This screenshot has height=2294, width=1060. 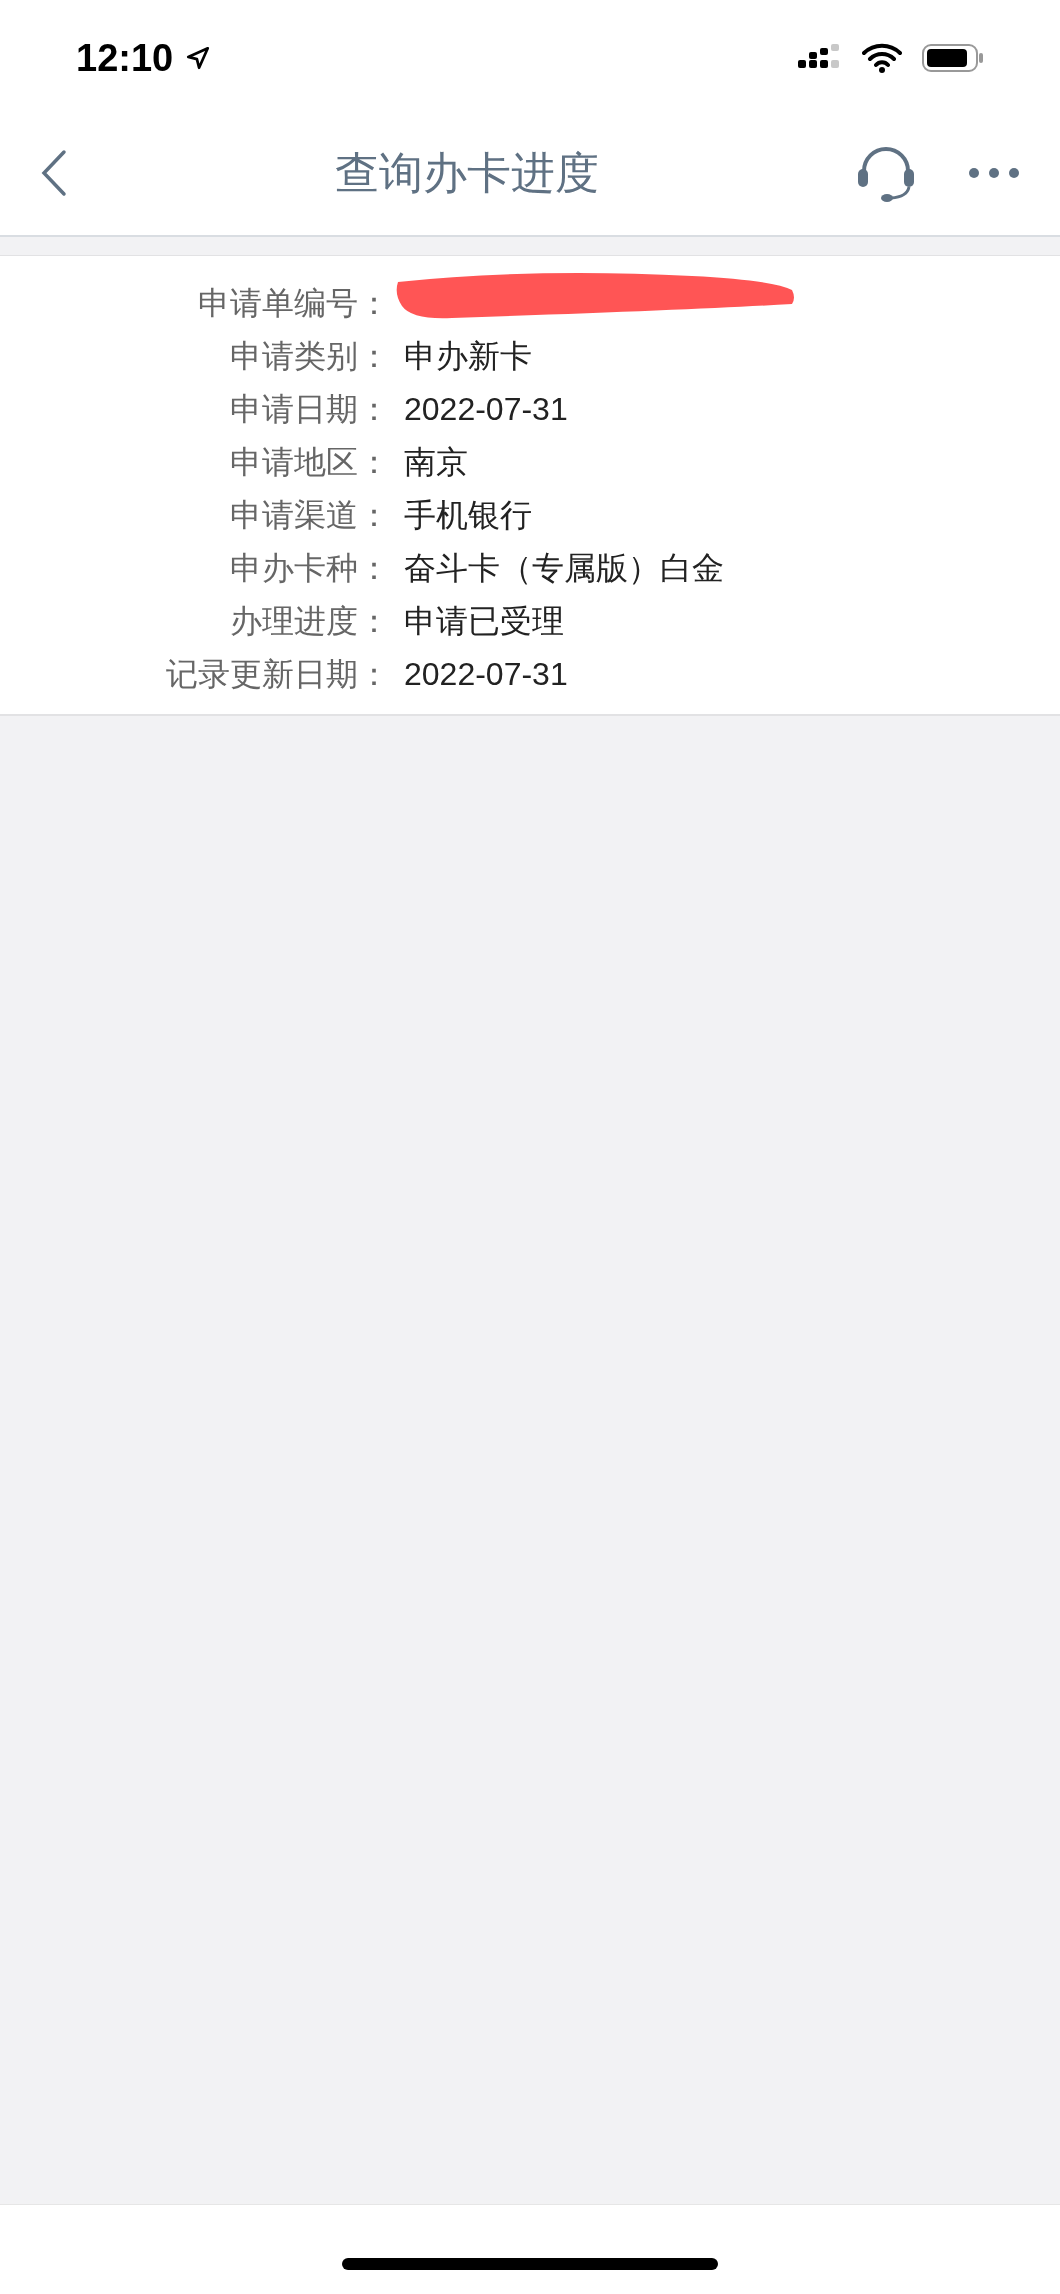 What do you see at coordinates (309, 462) in the screenshot?
I see `field-label: 申请地区：` at bounding box center [309, 462].